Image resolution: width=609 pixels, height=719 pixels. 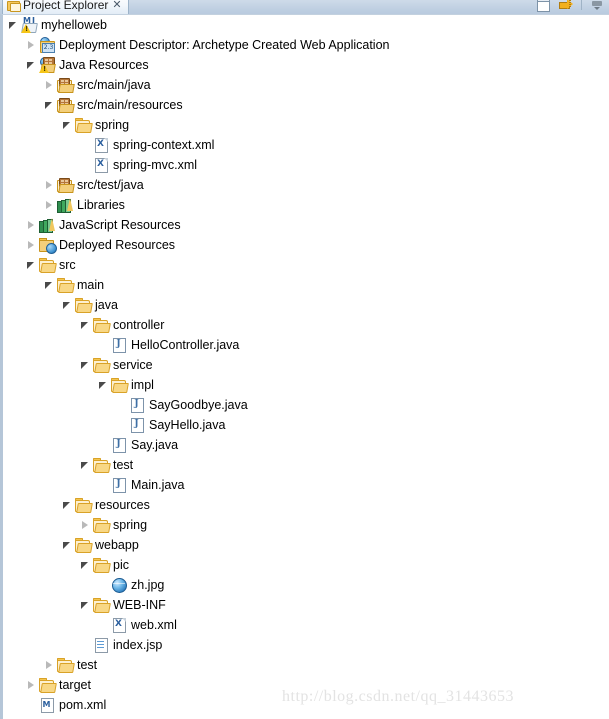 I want to click on view-menu-icon, so click(x=597, y=6).